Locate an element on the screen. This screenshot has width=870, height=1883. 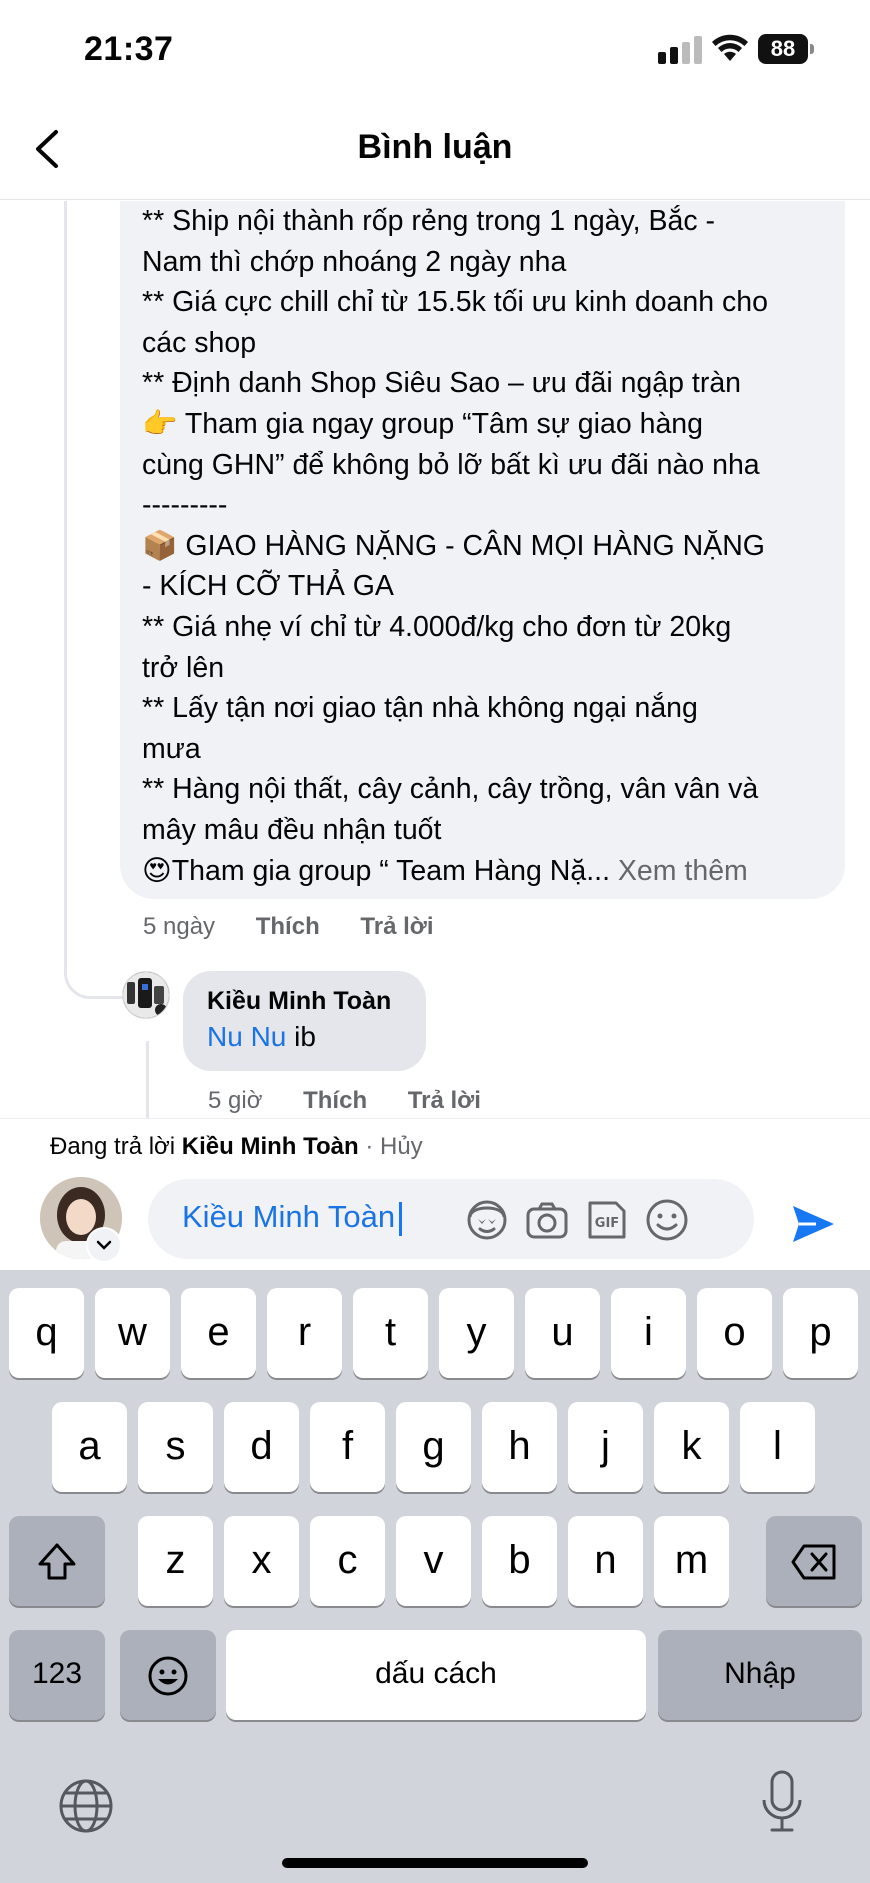
key-c: c is located at coordinates (347, 1561).